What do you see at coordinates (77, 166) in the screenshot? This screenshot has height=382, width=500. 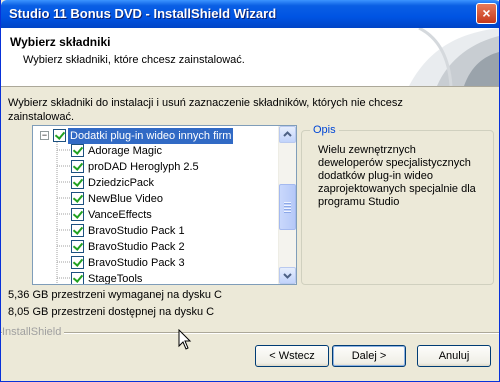 I see `checkbox-heroglyph` at bounding box center [77, 166].